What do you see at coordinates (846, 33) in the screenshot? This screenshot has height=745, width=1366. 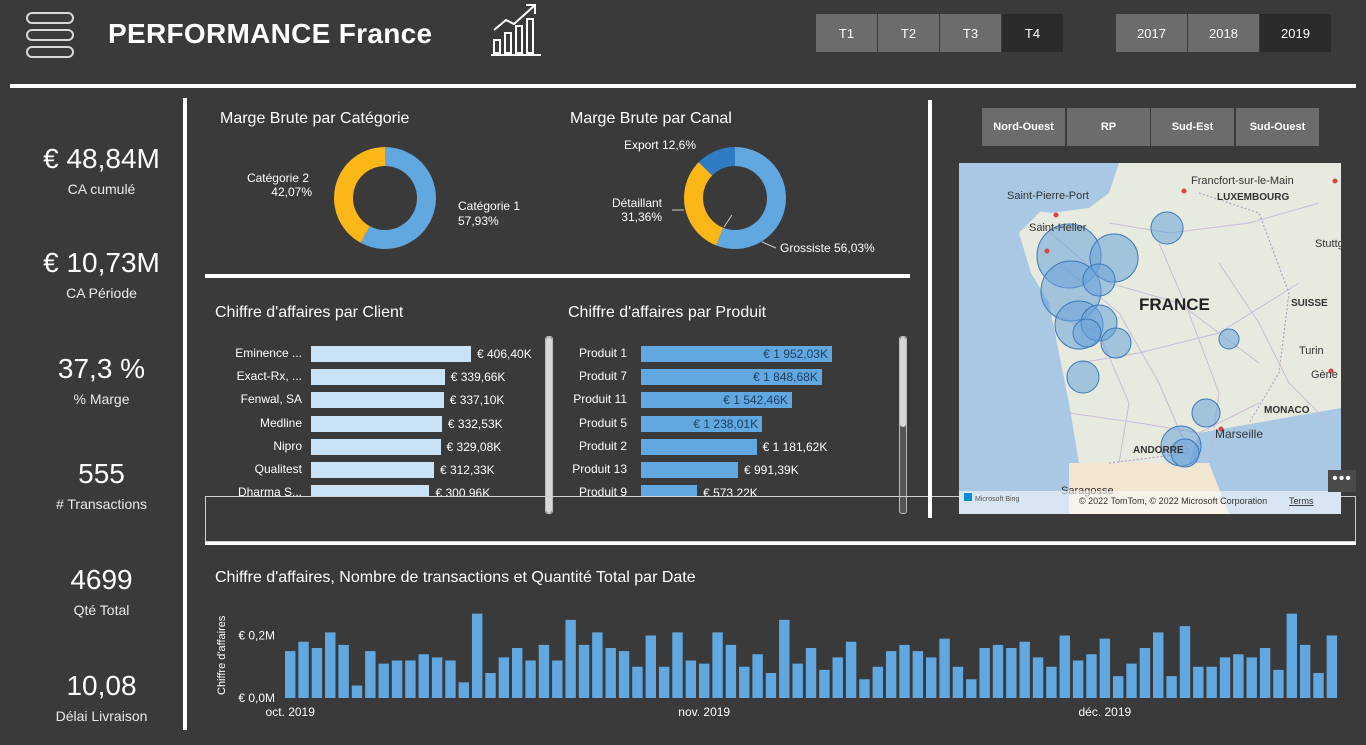 I see `quarter-button-t1: T1` at bounding box center [846, 33].